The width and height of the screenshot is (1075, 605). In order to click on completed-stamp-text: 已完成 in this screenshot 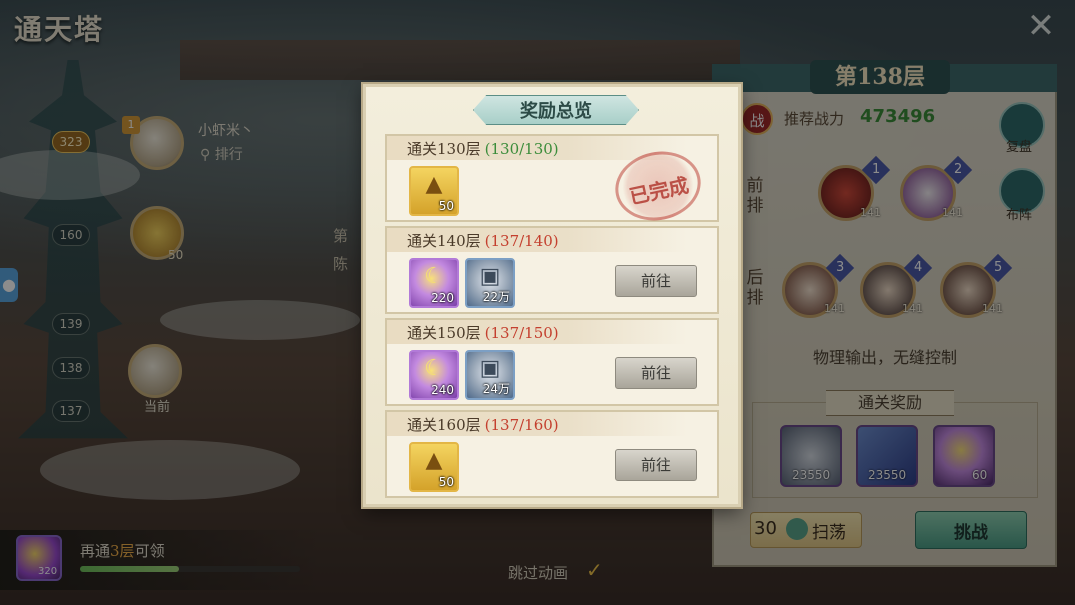, I will do `click(659, 190)`.